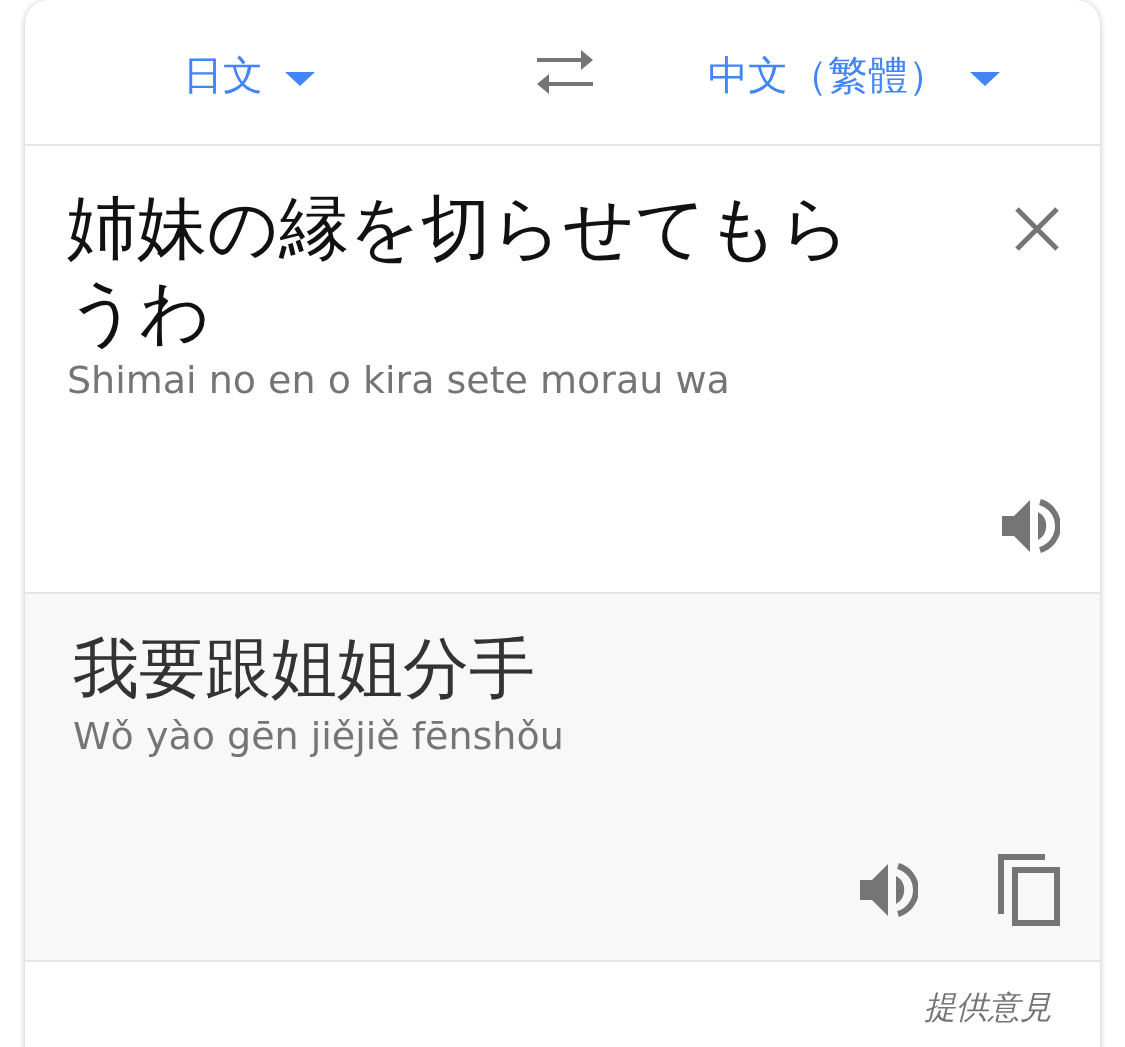 This screenshot has width=1125, height=1047. What do you see at coordinates (467, 270) in the screenshot?
I see `source-text: 姉妹の縁を切らせてもらうわ` at bounding box center [467, 270].